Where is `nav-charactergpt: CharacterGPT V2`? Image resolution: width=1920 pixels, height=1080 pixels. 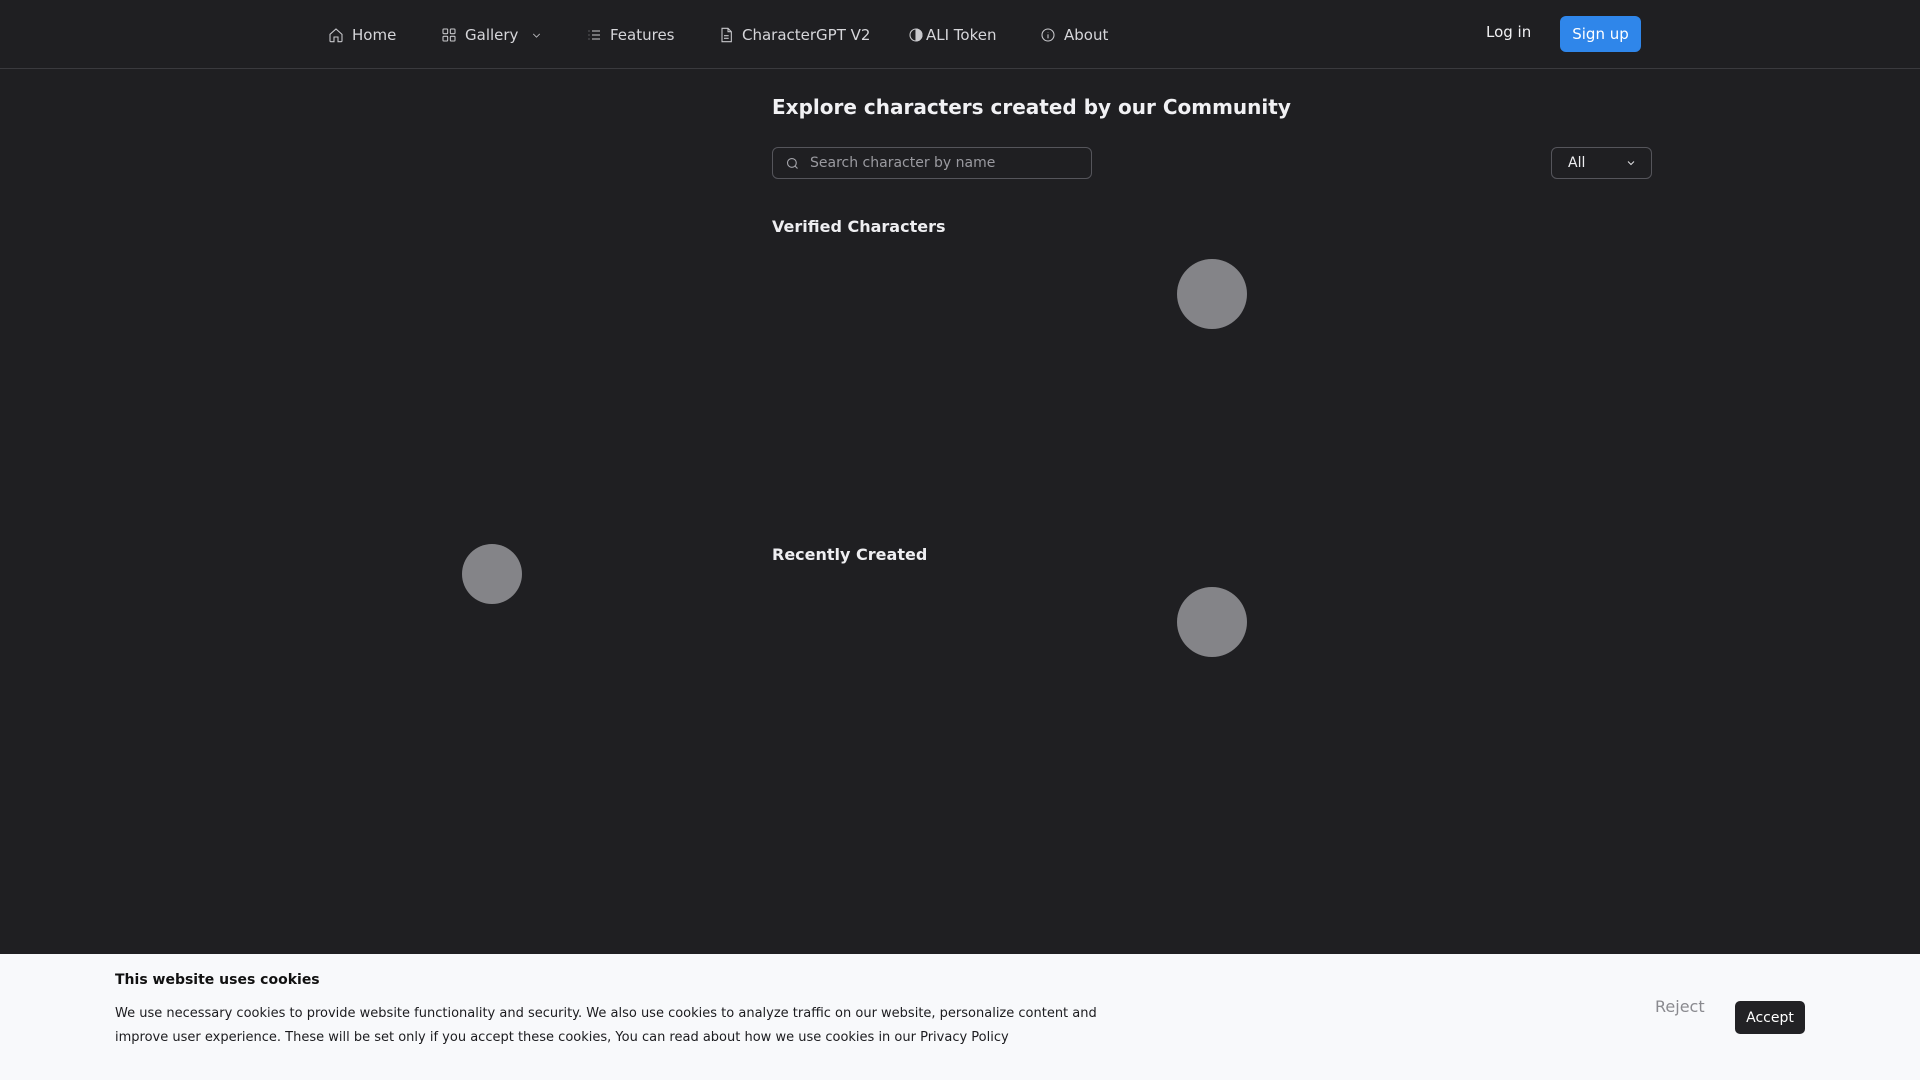
nav-charactergpt: CharacterGPT V2 is located at coordinates (794, 35).